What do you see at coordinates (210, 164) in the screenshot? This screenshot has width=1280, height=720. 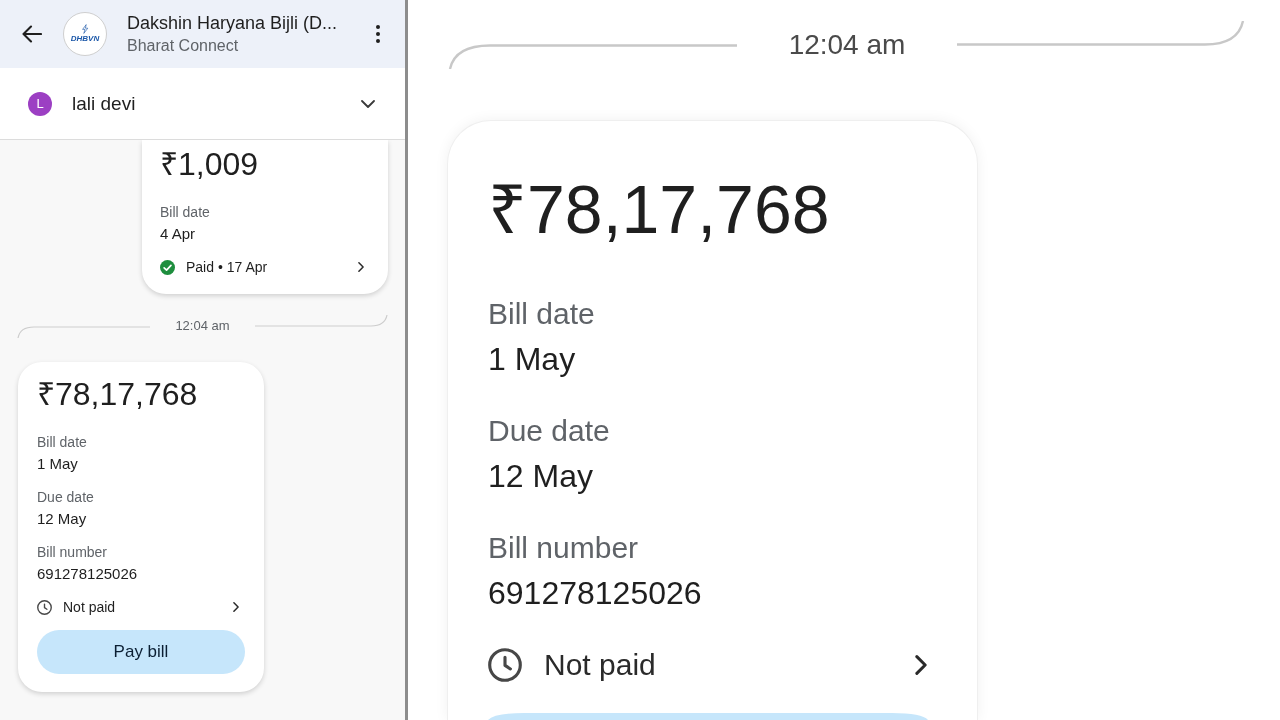 I see `bill-amount: ₹1,009` at bounding box center [210, 164].